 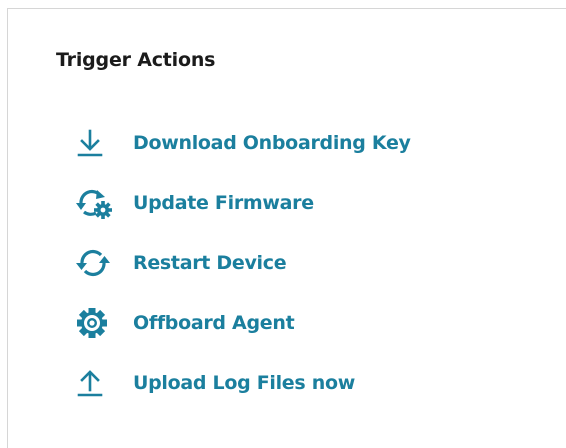 What do you see at coordinates (272, 143) in the screenshot?
I see `action-label: Download Onboarding Key` at bounding box center [272, 143].